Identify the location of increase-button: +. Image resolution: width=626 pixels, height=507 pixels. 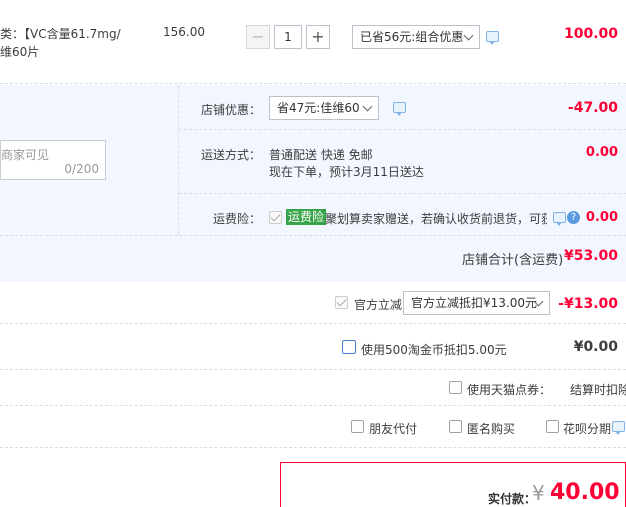
(318, 37).